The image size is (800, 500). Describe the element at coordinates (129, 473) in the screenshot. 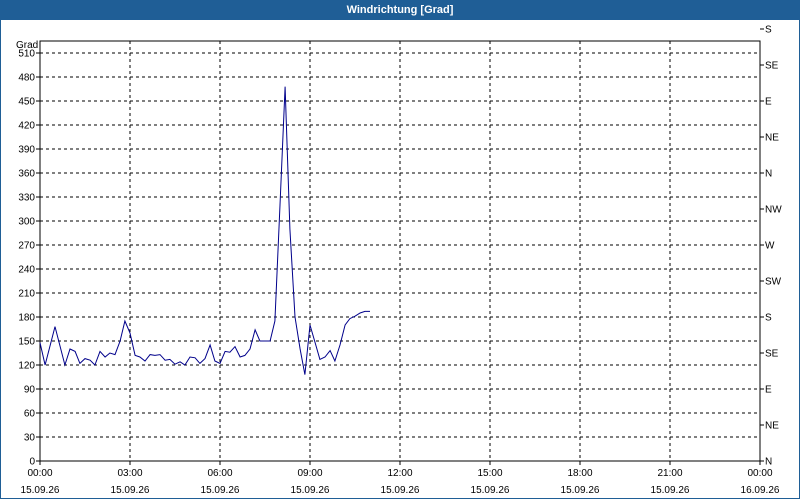

I see `x-tick-time: 03:00` at that location.